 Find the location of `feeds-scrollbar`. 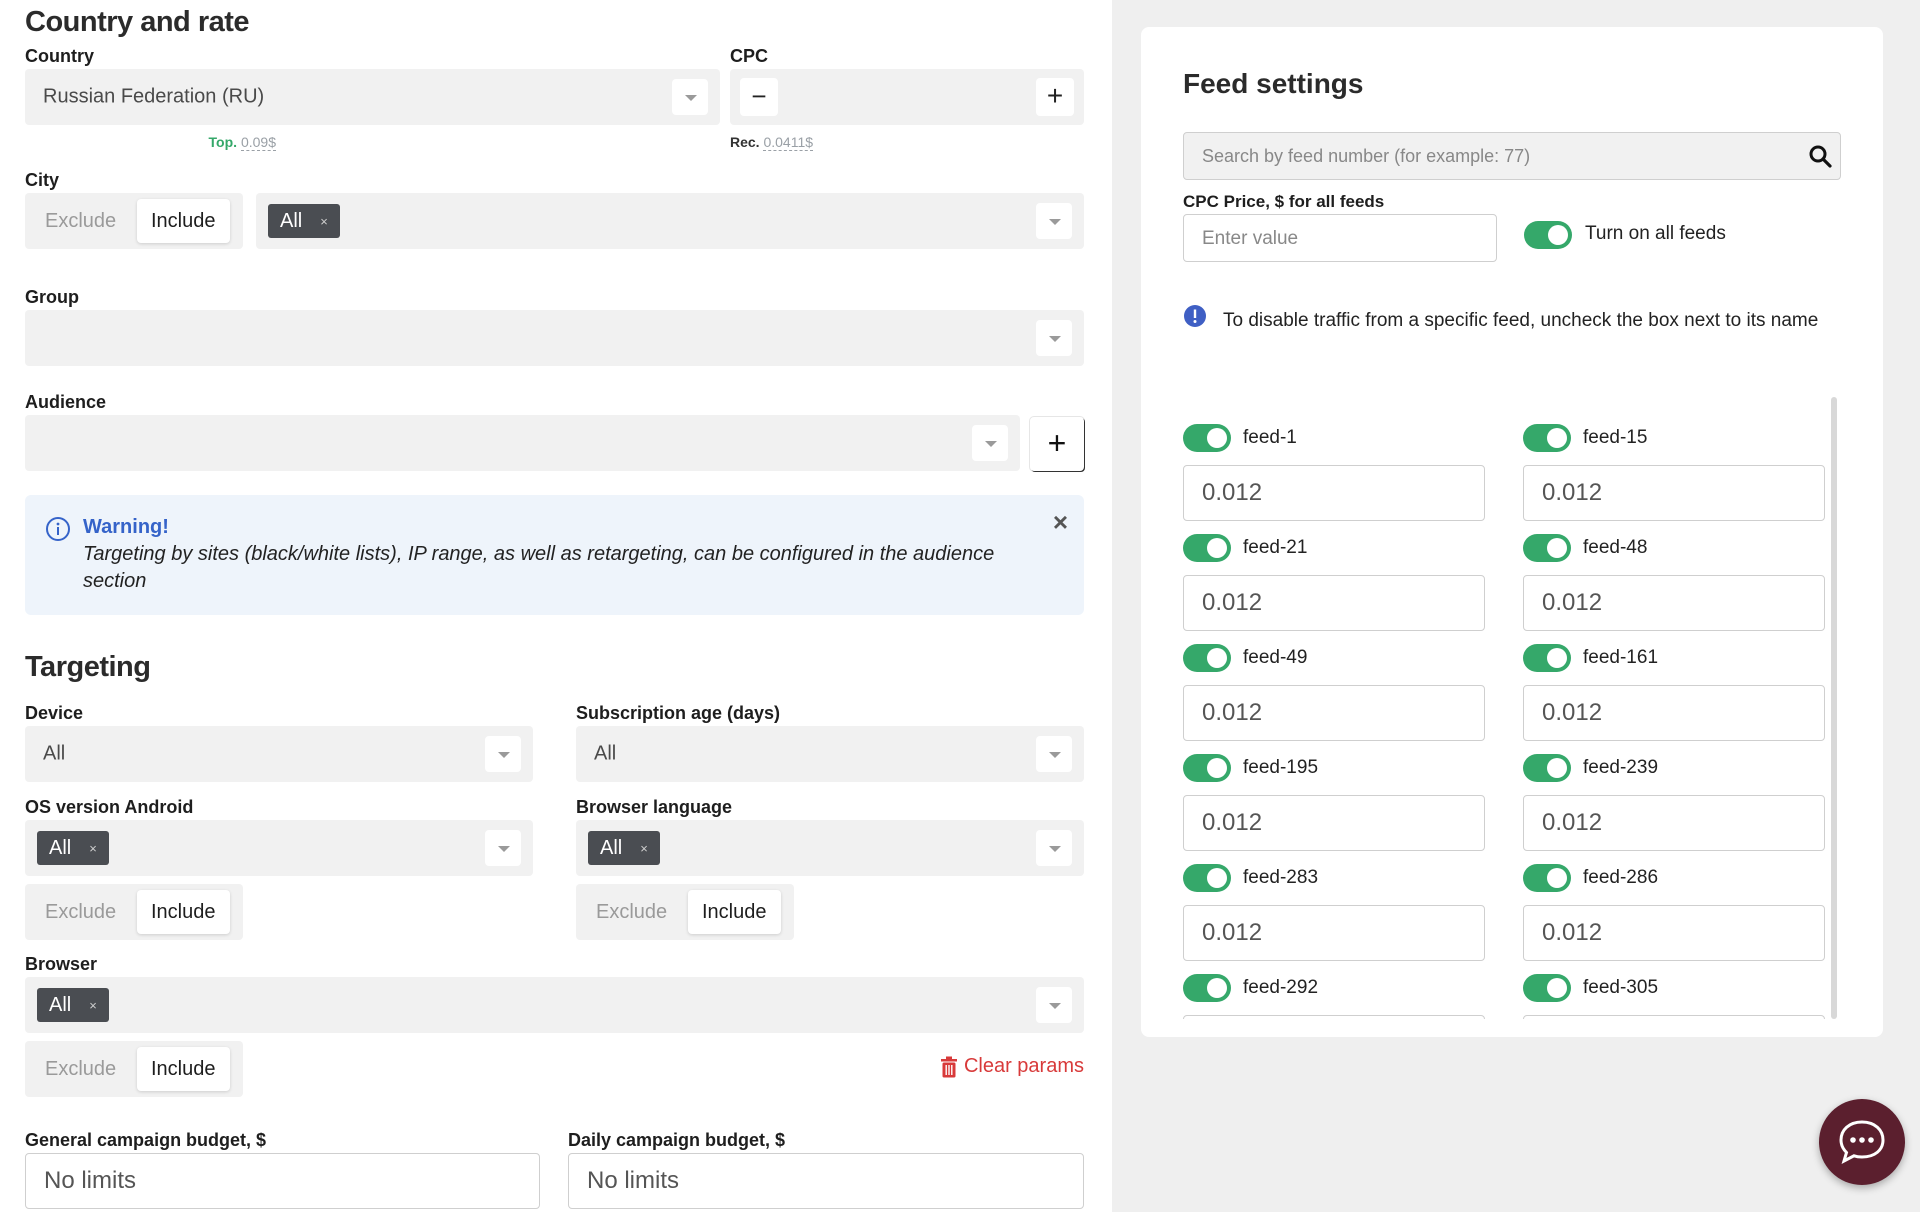

feeds-scrollbar is located at coordinates (1834, 708).